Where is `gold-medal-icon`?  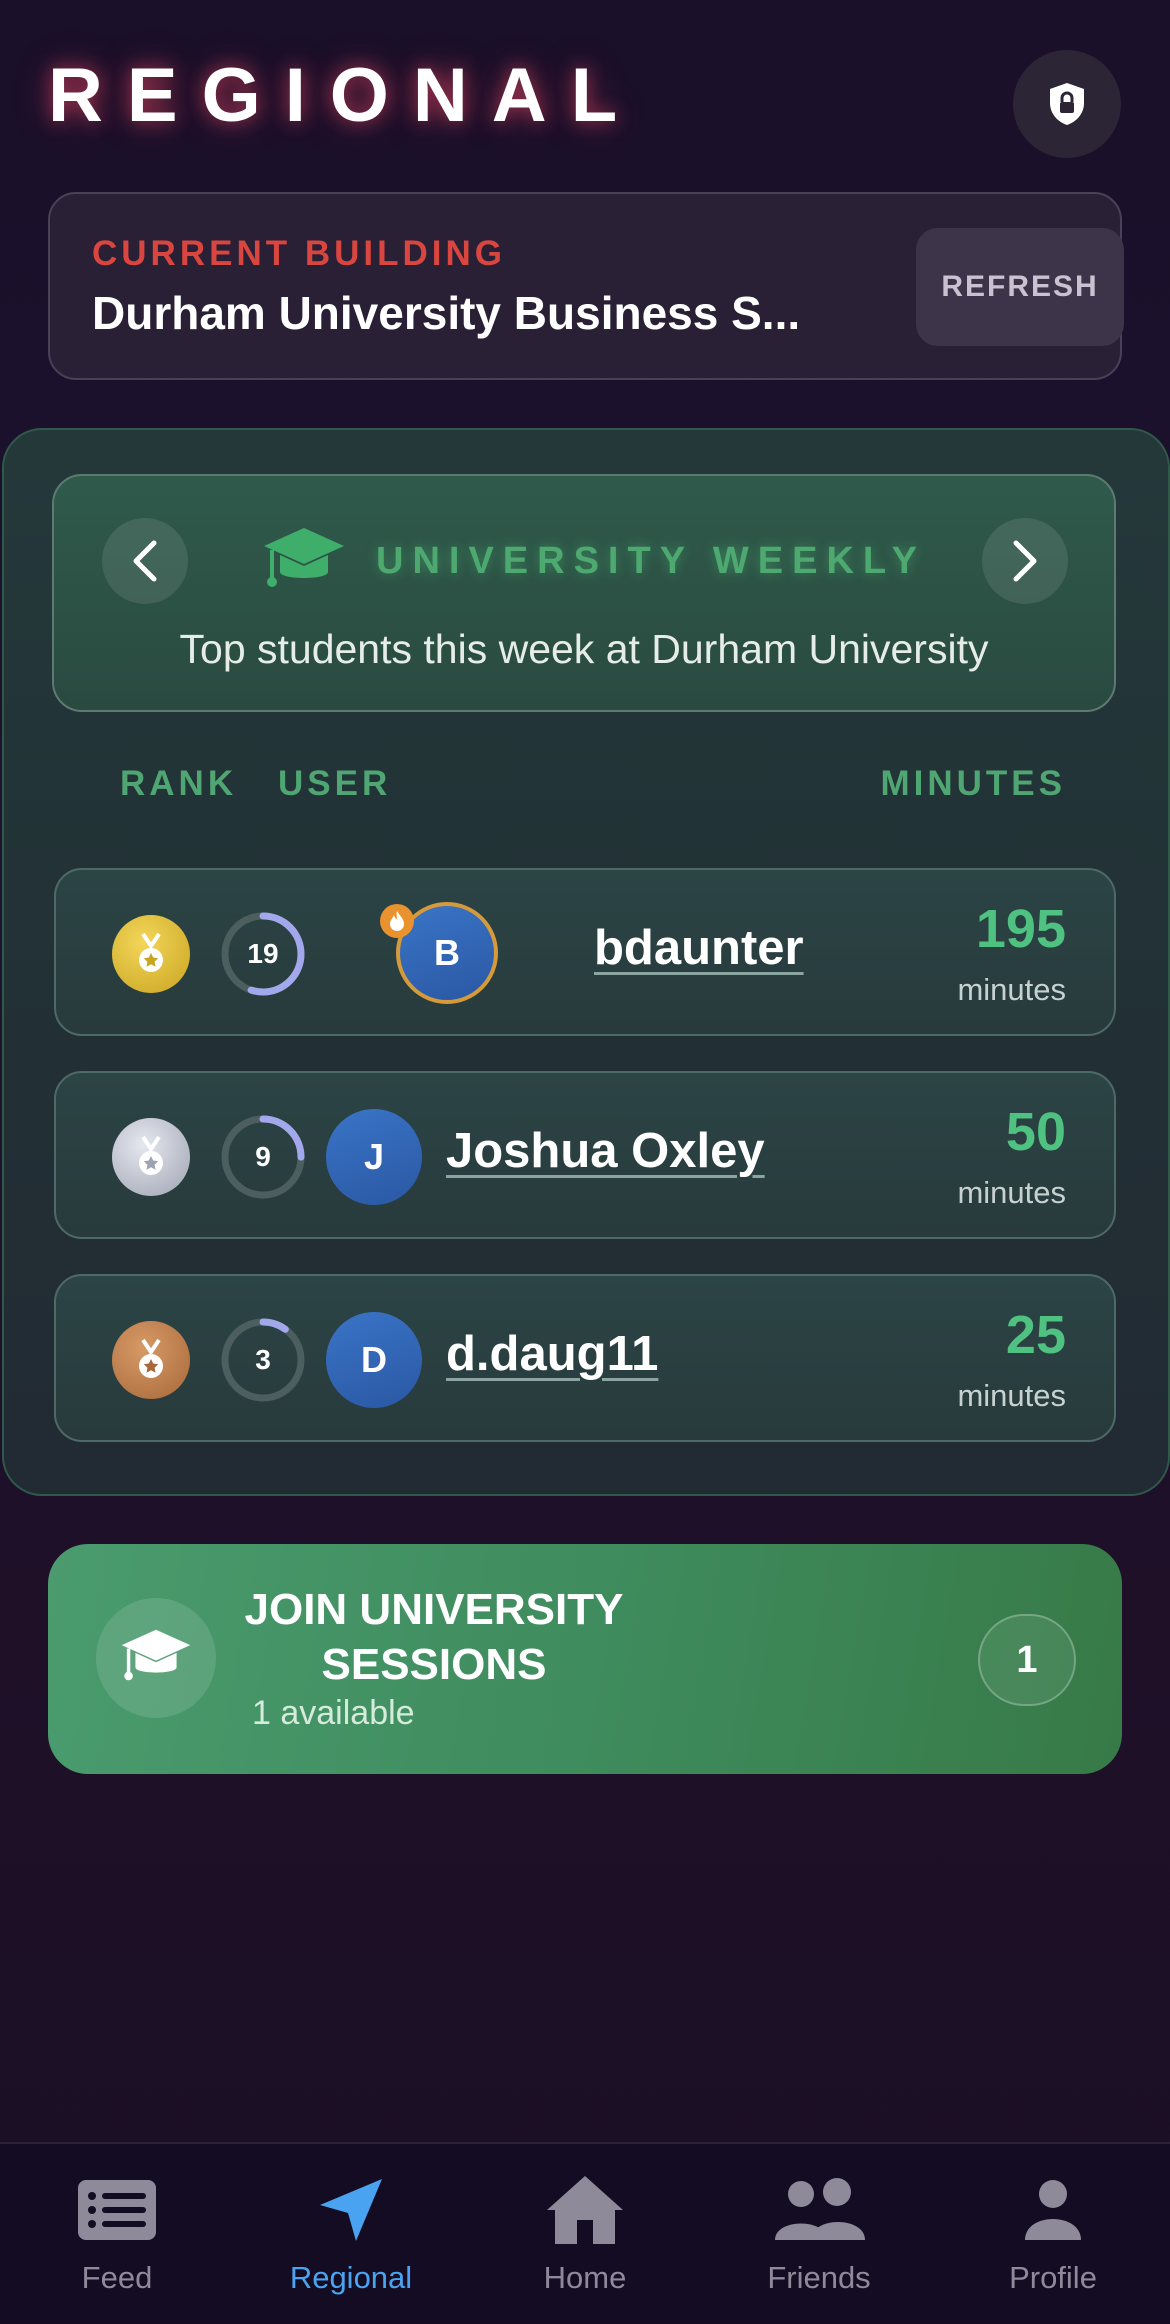
gold-medal-icon is located at coordinates (151, 954).